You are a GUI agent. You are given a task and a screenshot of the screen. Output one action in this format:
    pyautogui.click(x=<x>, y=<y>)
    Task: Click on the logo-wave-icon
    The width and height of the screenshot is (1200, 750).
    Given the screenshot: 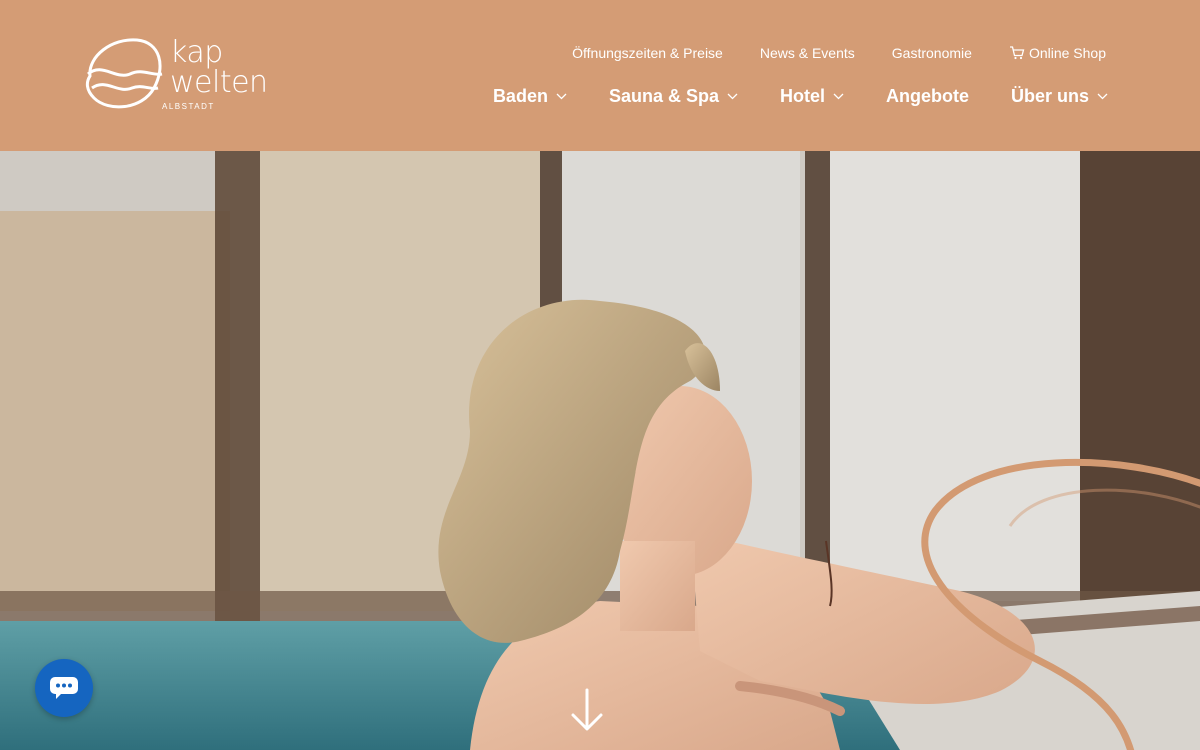 What is the action you would take?
    pyautogui.click(x=124, y=73)
    